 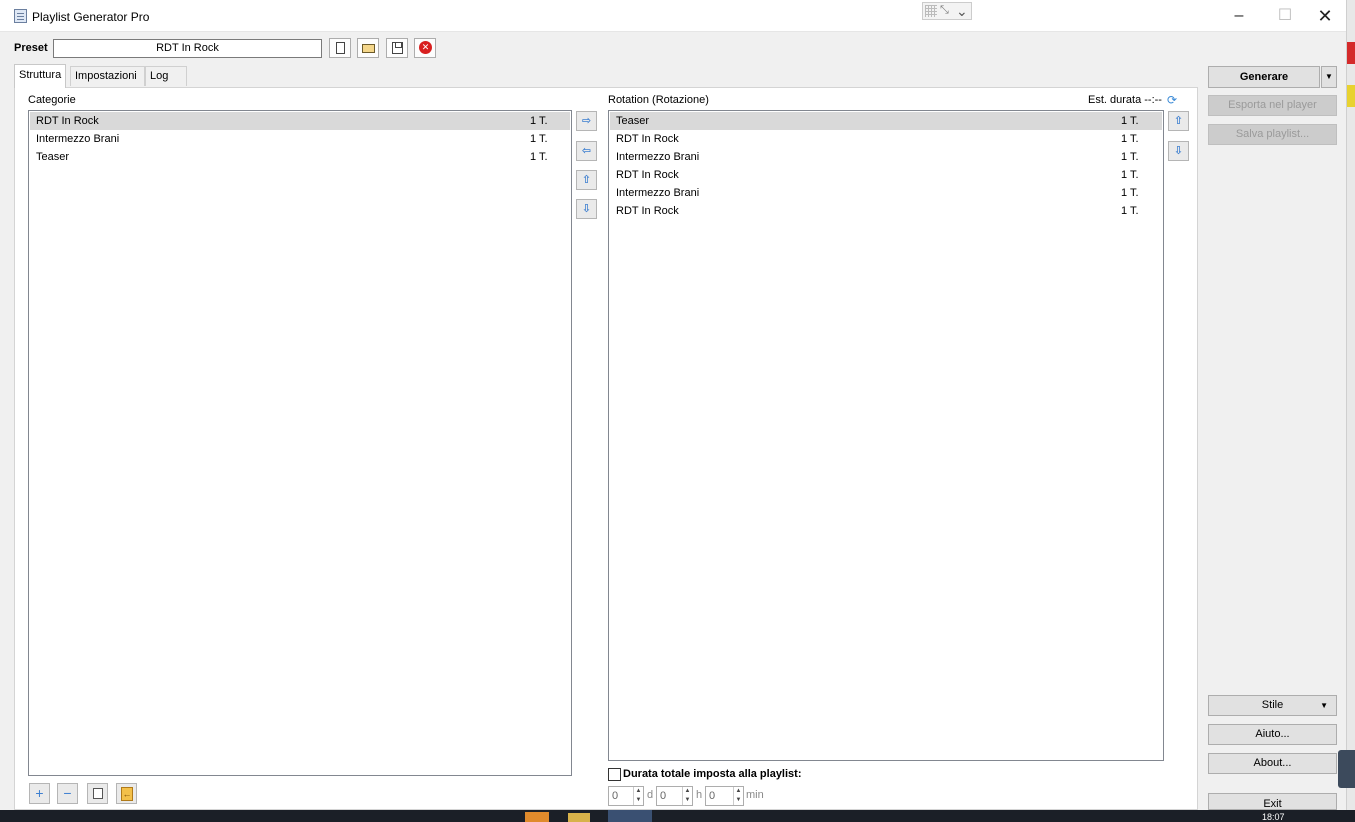 I want to click on stile-dropdown: Stile ▼, so click(x=1272, y=705).